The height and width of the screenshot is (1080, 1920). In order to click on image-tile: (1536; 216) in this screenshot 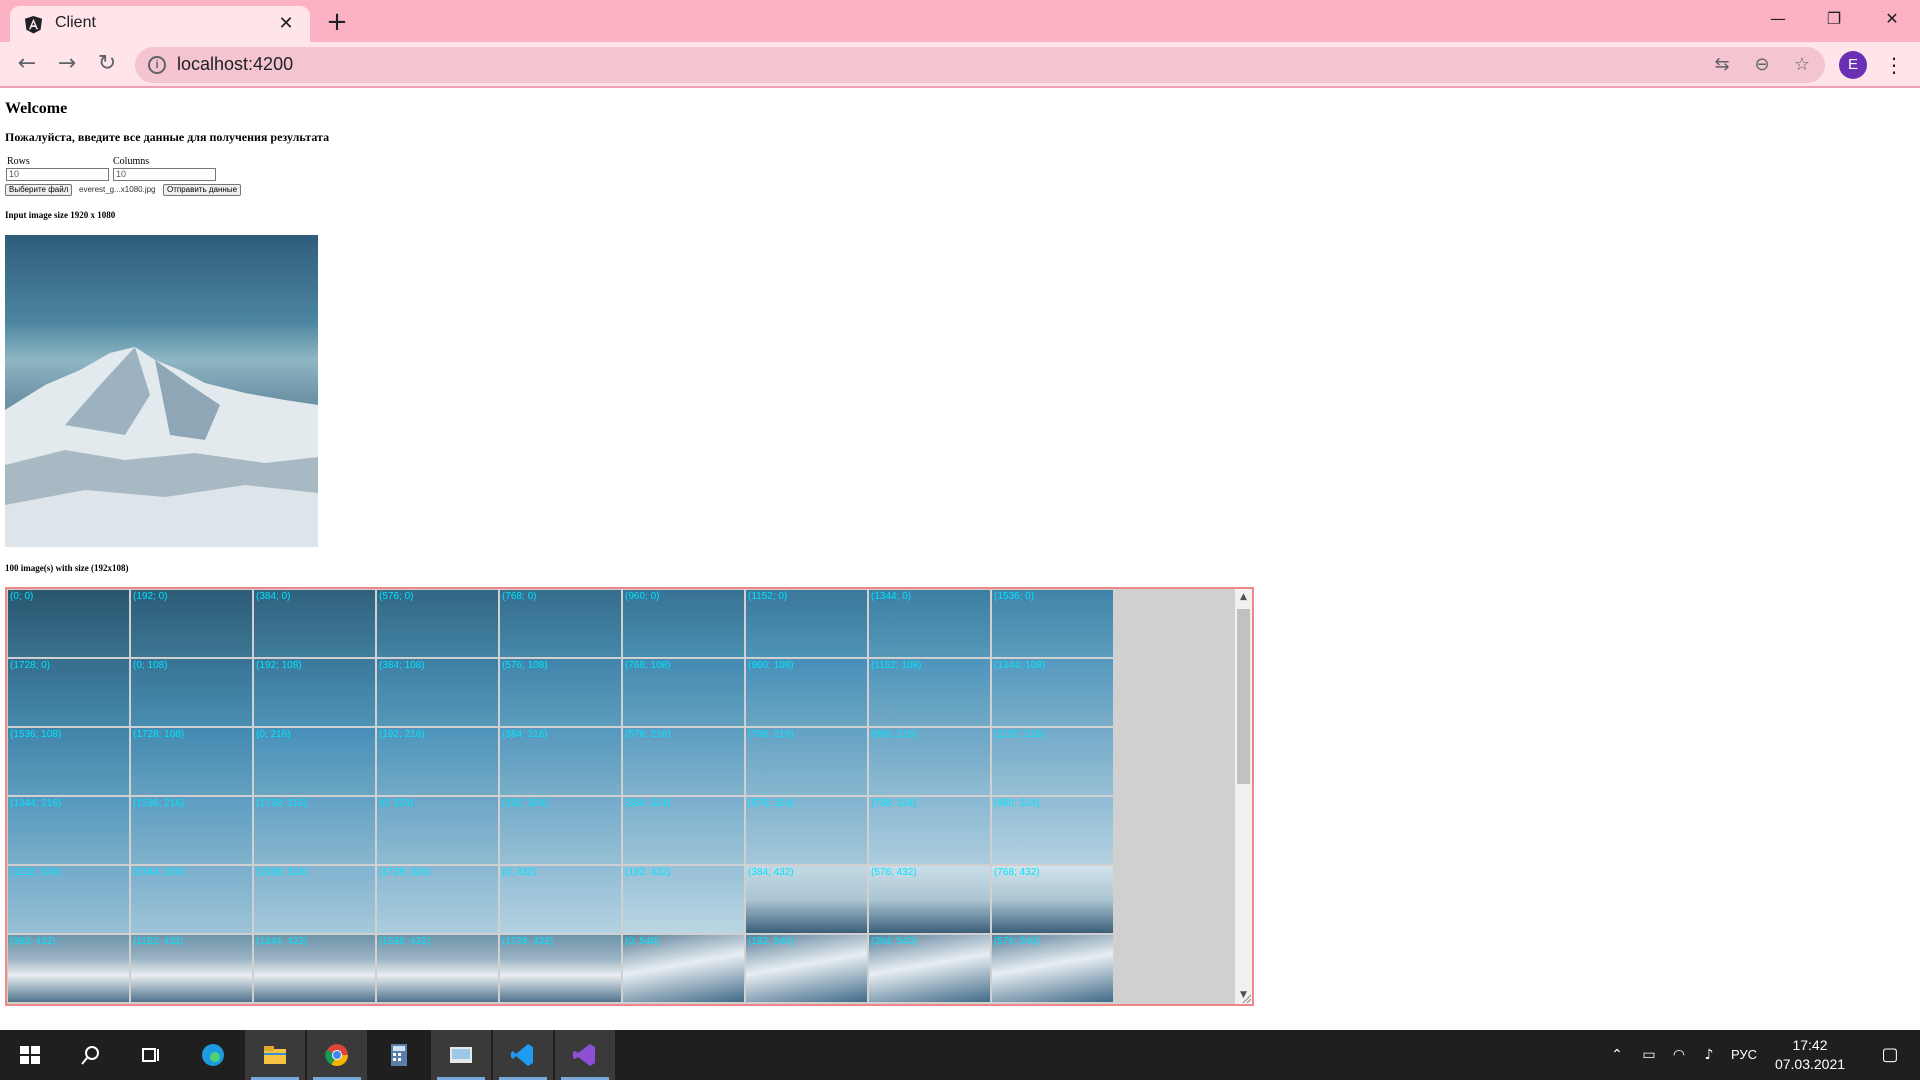, I will do `click(191, 830)`.